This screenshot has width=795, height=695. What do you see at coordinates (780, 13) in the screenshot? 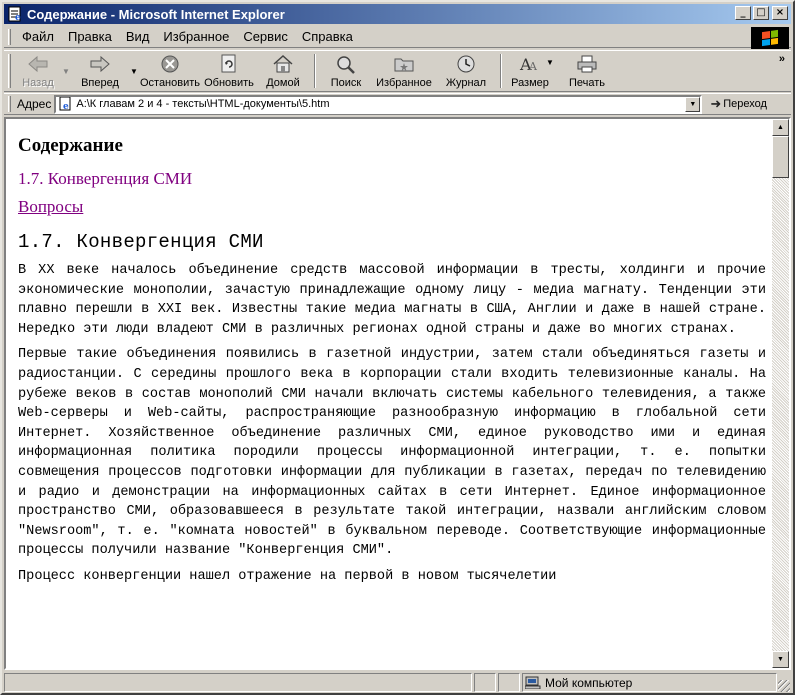
I see `close-button: ×` at bounding box center [780, 13].